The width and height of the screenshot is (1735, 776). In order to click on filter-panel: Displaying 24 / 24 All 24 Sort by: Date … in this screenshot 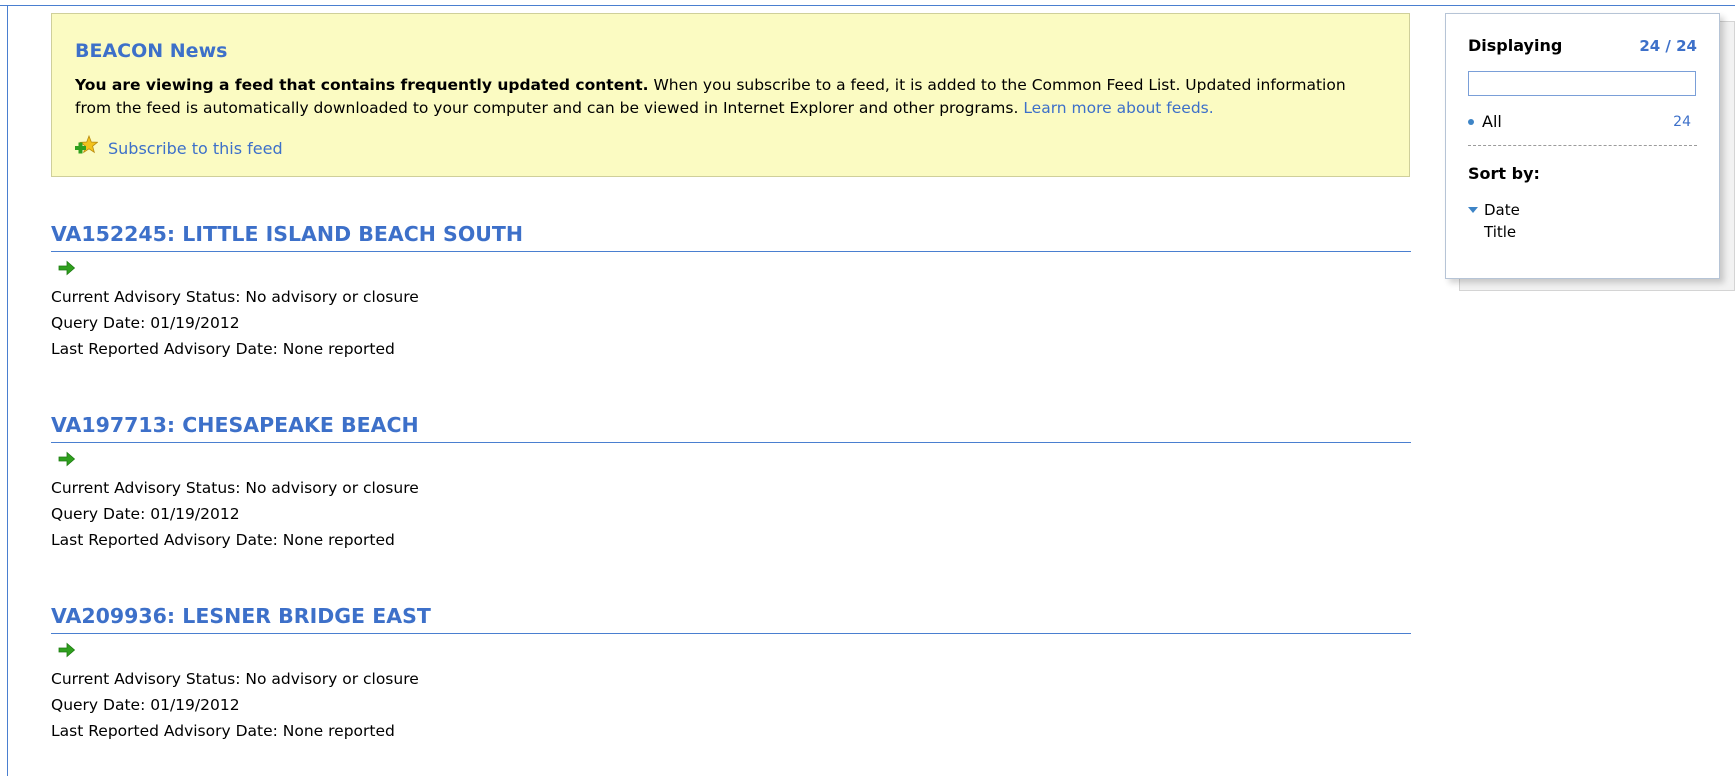, I will do `click(1582, 146)`.